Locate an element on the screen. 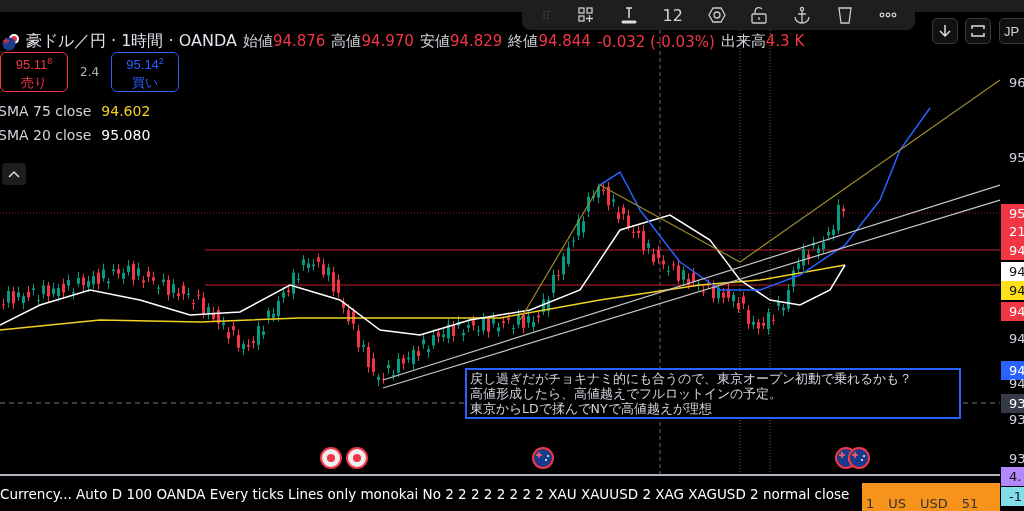 The height and width of the screenshot is (511, 1024). status-bar-text: Currency... Auto D 100 OANDA Every ticks Lines only monokai No 2 2 2 2 2 2 2 2 XAU XAUUSD 2 XAG XAGUSD 2 normal close is located at coordinates (425, 494).